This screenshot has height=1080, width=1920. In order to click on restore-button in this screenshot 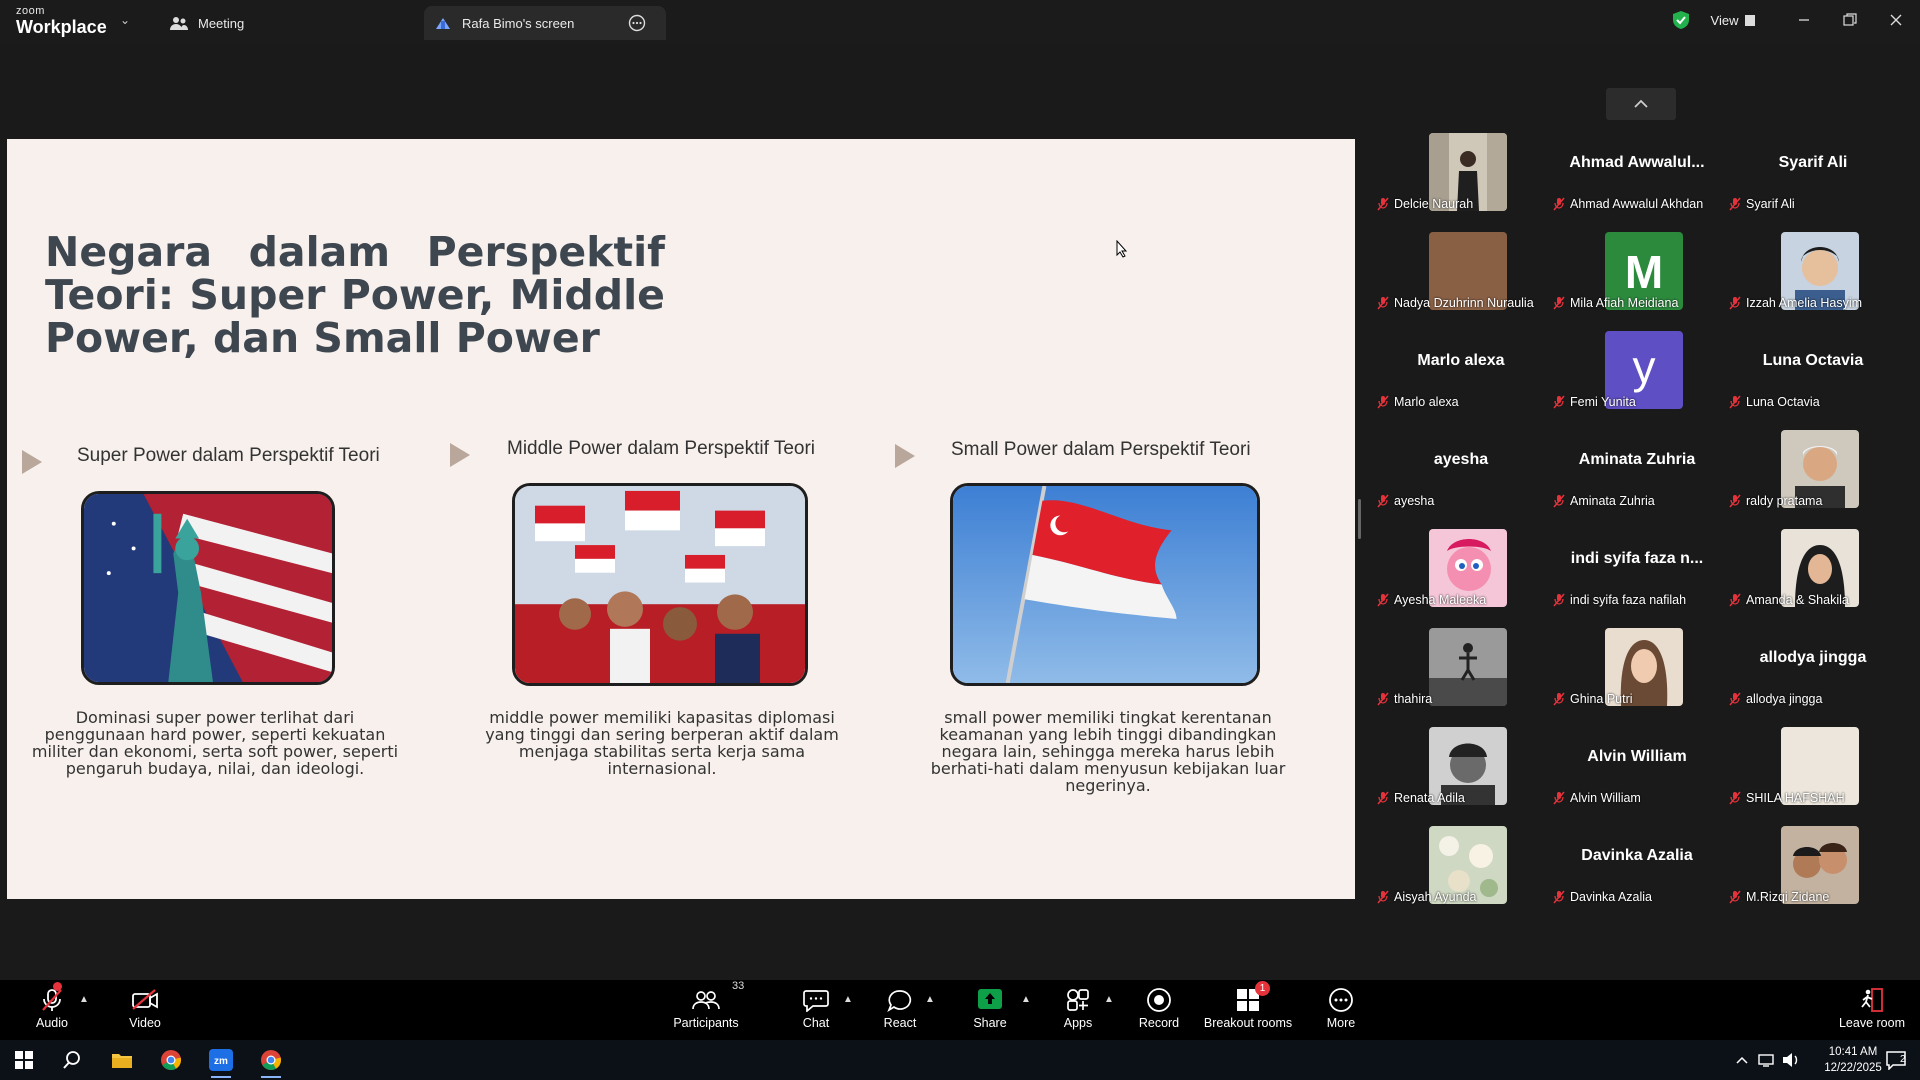, I will do `click(1850, 20)`.